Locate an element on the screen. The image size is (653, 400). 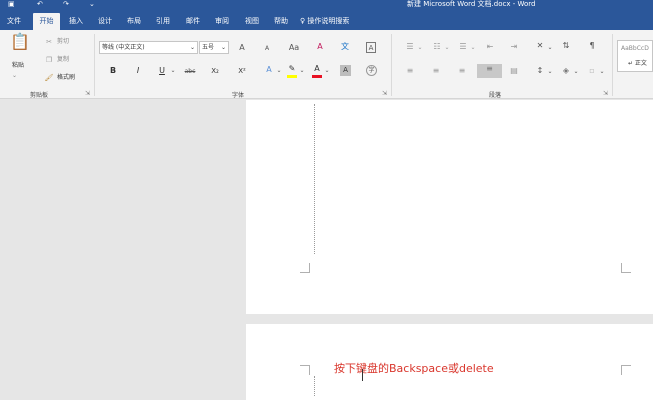
align-center-icon: ≡ is located at coordinates (436, 71).